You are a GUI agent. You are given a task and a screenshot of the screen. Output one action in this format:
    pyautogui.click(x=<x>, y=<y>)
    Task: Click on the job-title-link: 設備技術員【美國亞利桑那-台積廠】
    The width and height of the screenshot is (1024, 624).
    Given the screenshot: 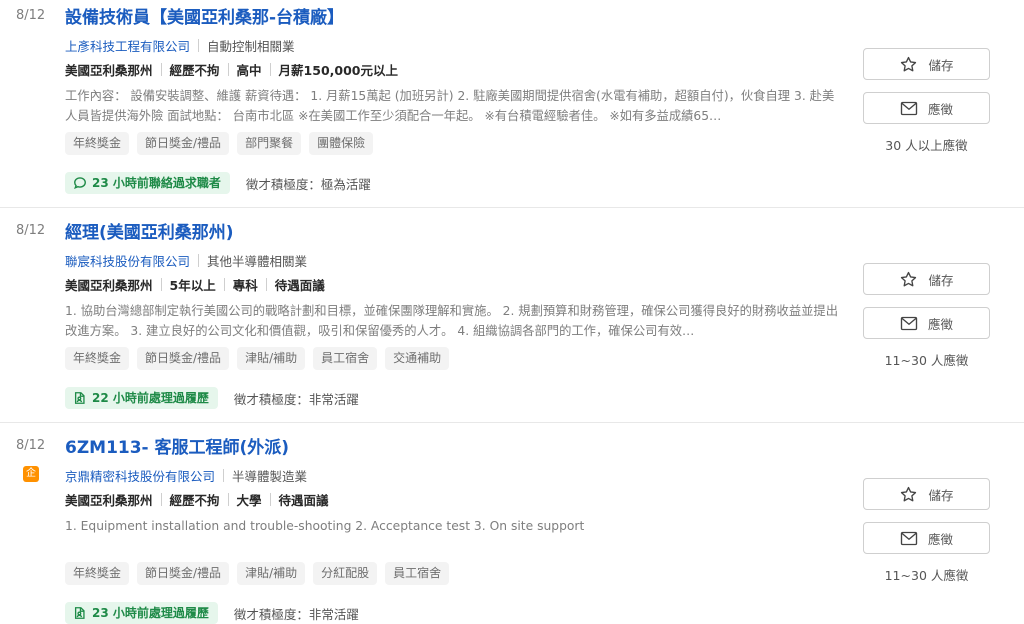 What is the action you would take?
    pyautogui.click(x=204, y=15)
    